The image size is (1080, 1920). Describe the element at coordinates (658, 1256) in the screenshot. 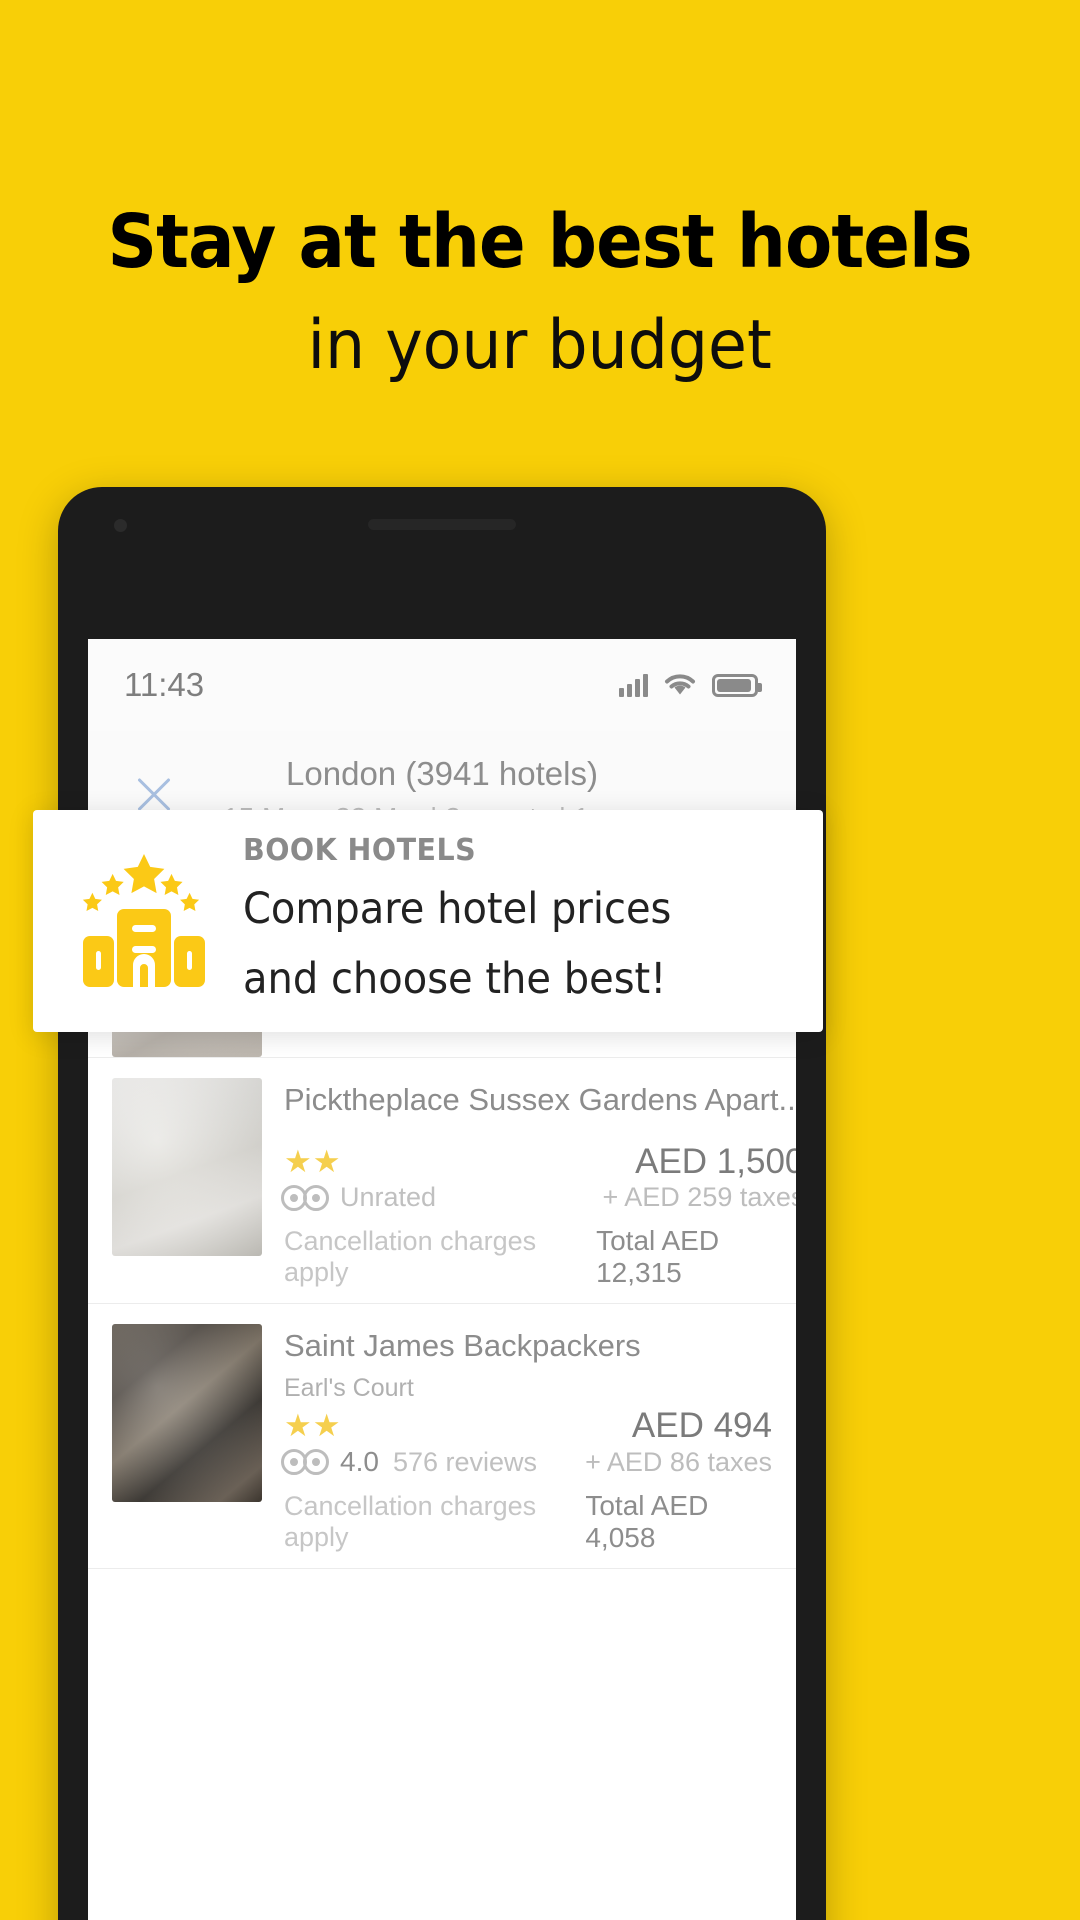

I see `hotel-total: Total AED 12,315` at that location.